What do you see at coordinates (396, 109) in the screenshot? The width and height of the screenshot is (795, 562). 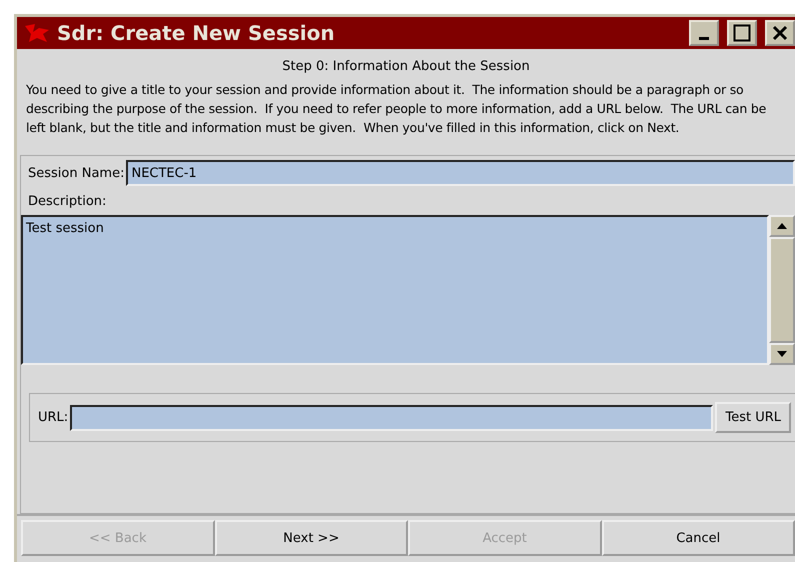 I see `instructions-text: You need to give a title to your session and provide information about it. The information should be a paragraph or so describing the purpose of the session. If you need to refer people to more information, add a URL below. The URL can be left blank, but the title and information must be given. When you've filled in this information, click on Next.` at bounding box center [396, 109].